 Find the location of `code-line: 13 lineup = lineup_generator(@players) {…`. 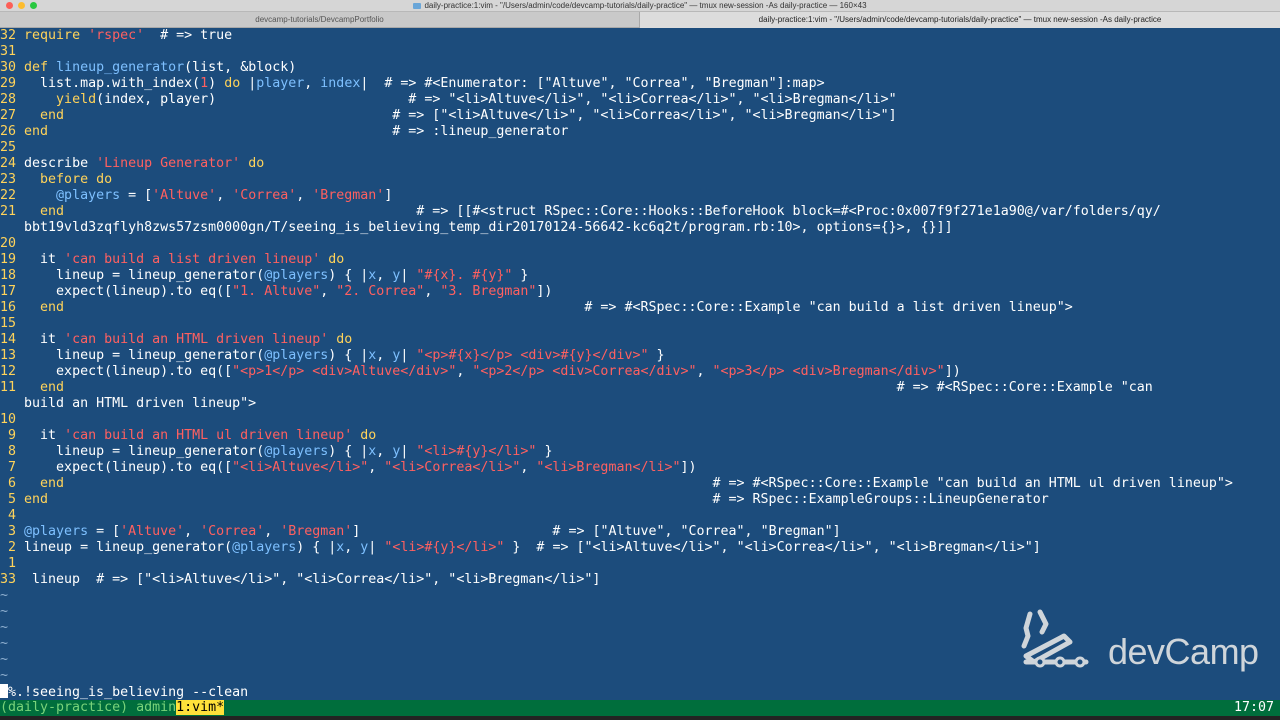

code-line: 13 lineup = lineup_generator(@players) {… is located at coordinates (332, 356).